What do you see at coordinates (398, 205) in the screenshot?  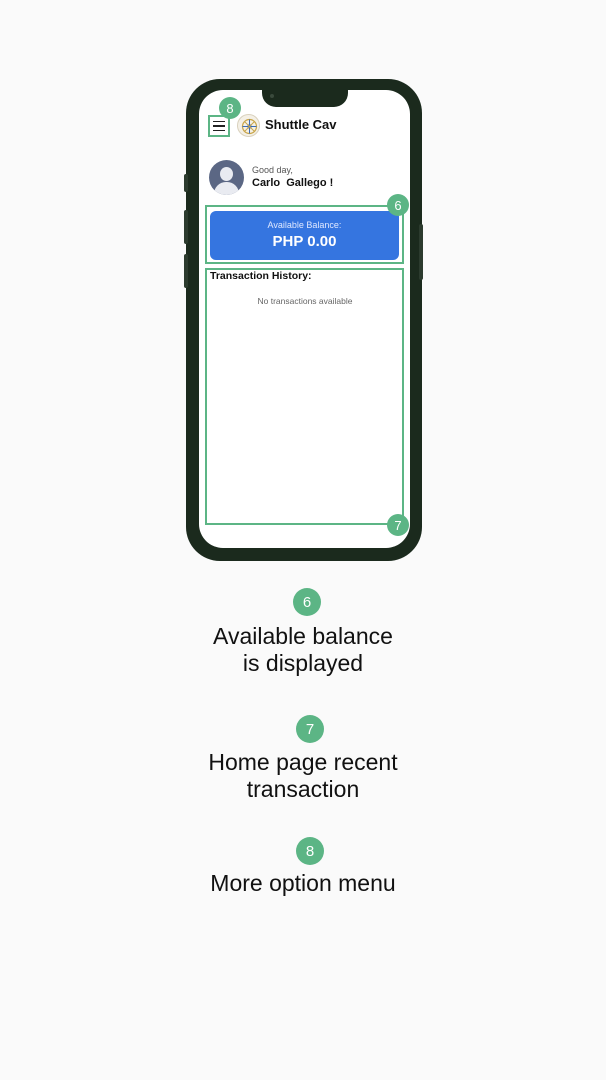 I see `annotation-badge-6: 6` at bounding box center [398, 205].